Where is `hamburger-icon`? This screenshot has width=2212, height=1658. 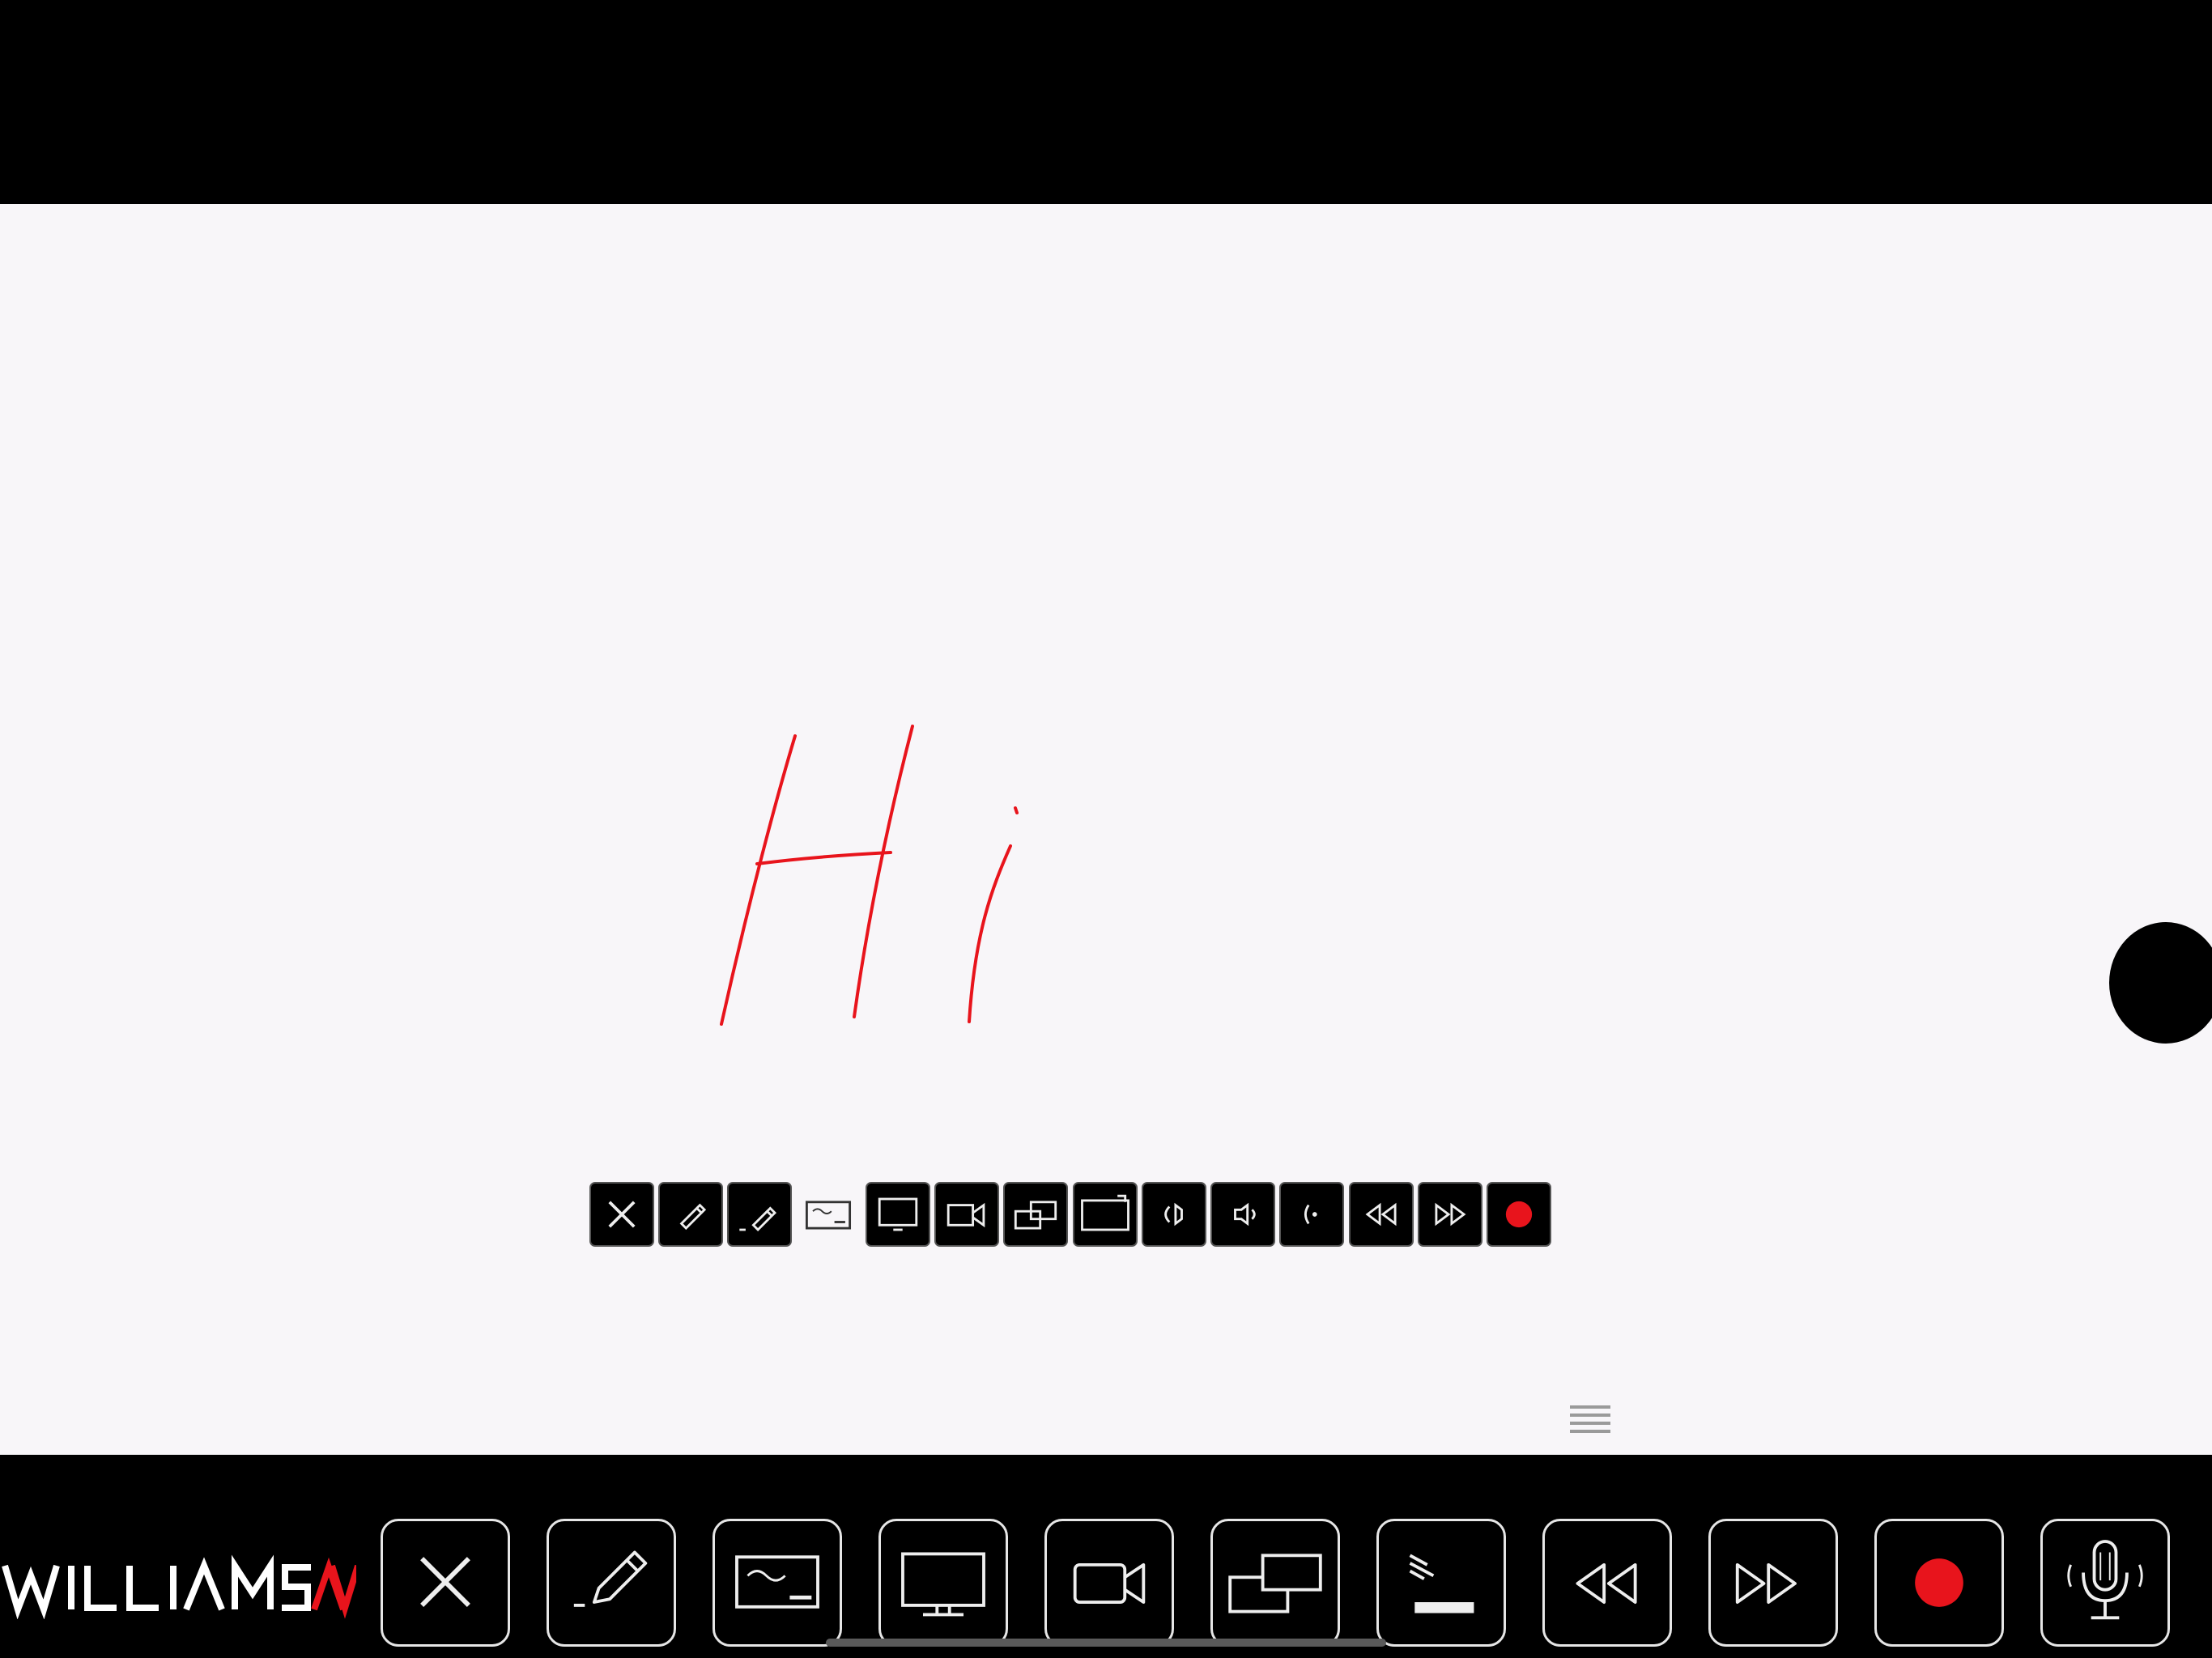
hamburger-icon is located at coordinates (1590, 1419).